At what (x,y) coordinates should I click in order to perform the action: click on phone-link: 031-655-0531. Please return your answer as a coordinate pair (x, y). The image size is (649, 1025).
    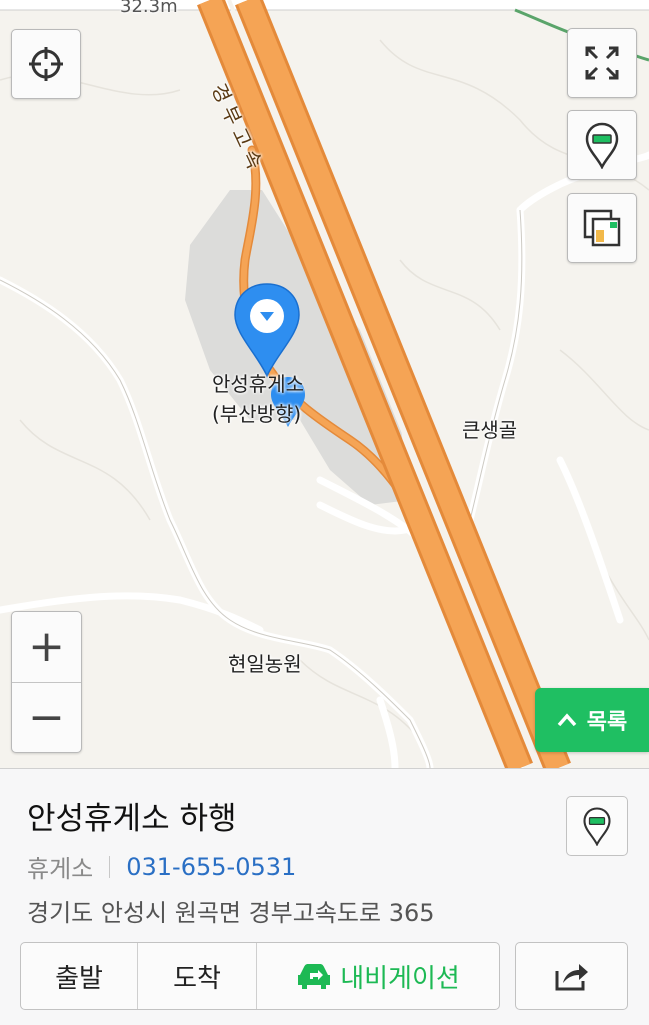
    Looking at the image, I should click on (211, 867).